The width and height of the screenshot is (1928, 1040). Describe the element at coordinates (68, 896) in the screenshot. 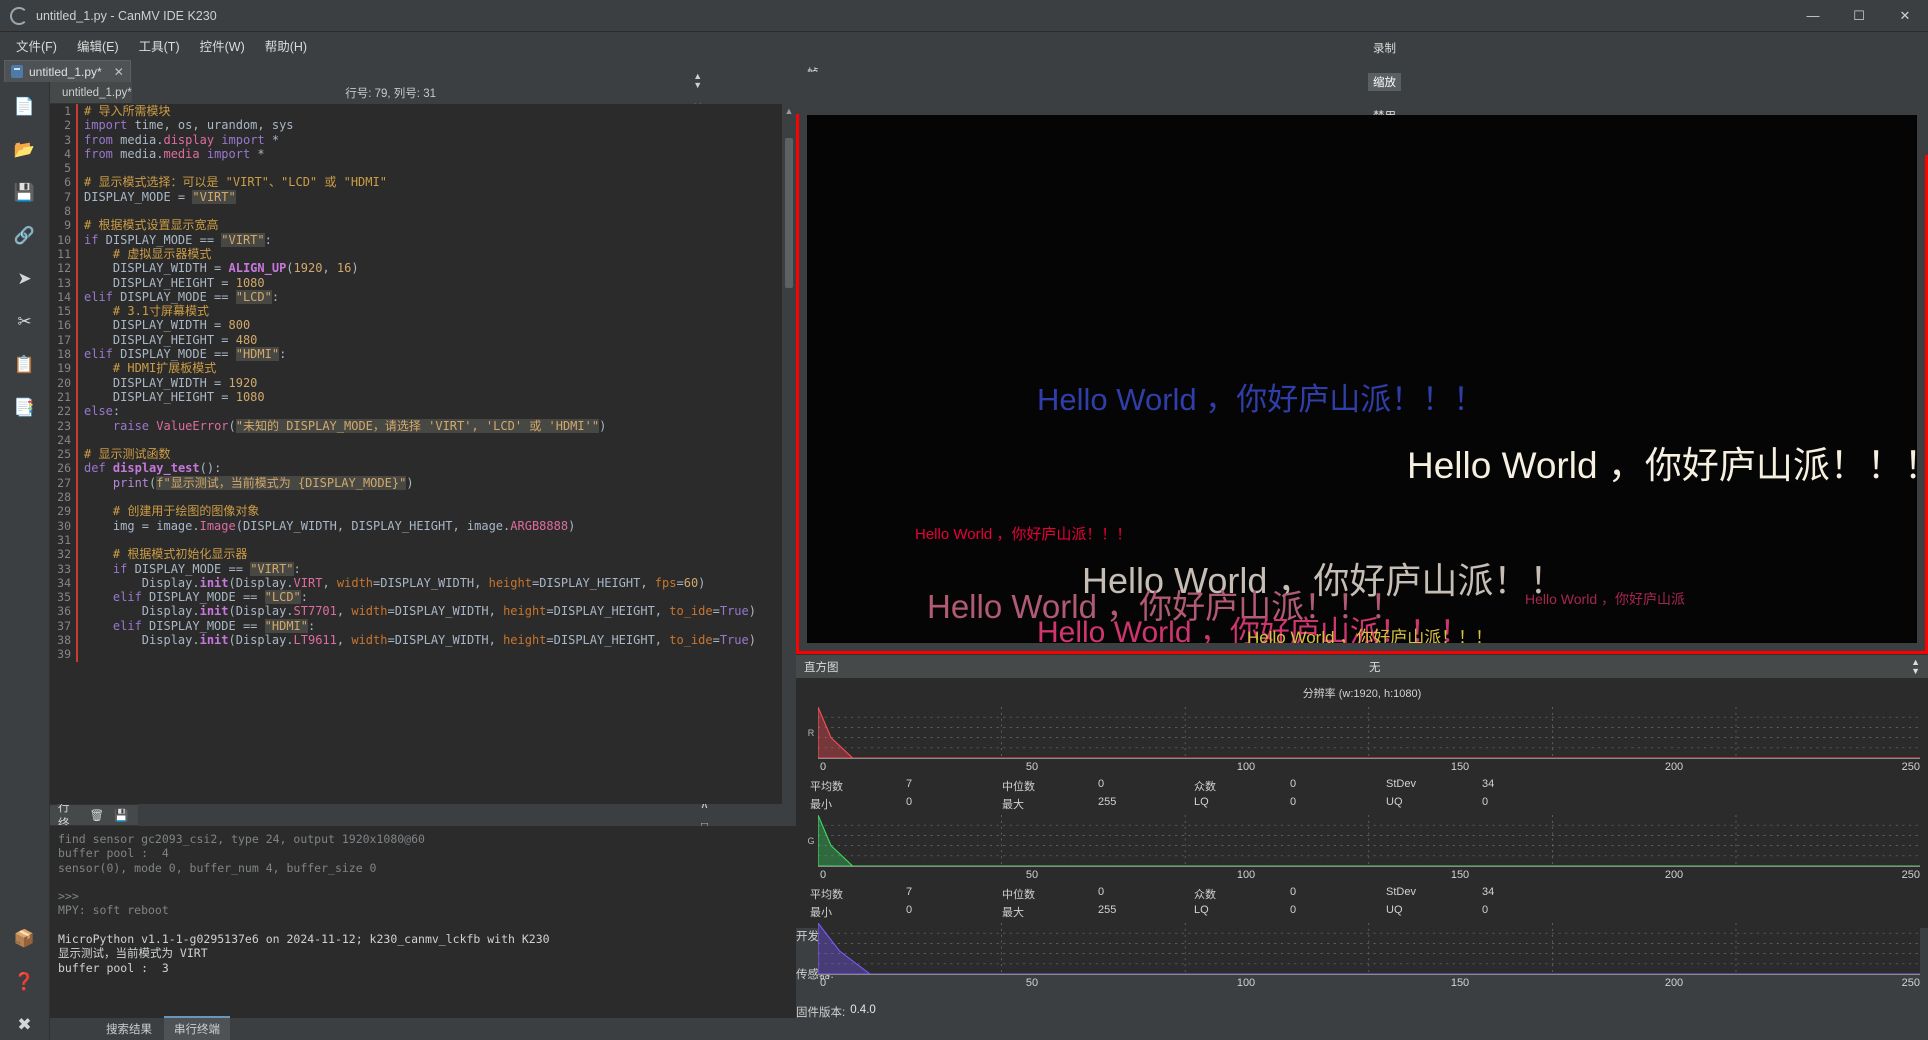

I see `terminal-line: >>>` at that location.